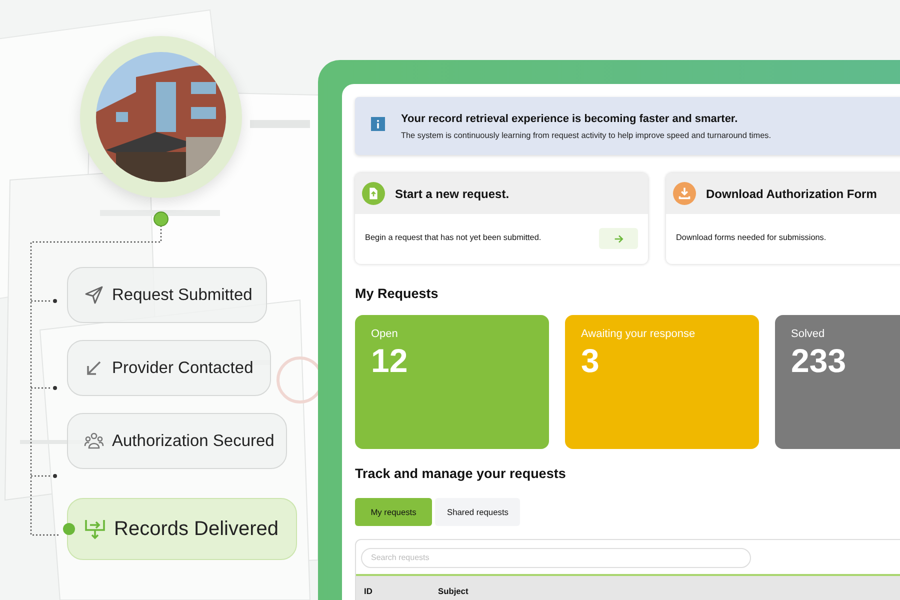  I want to click on search-field: Search requests, so click(556, 558).